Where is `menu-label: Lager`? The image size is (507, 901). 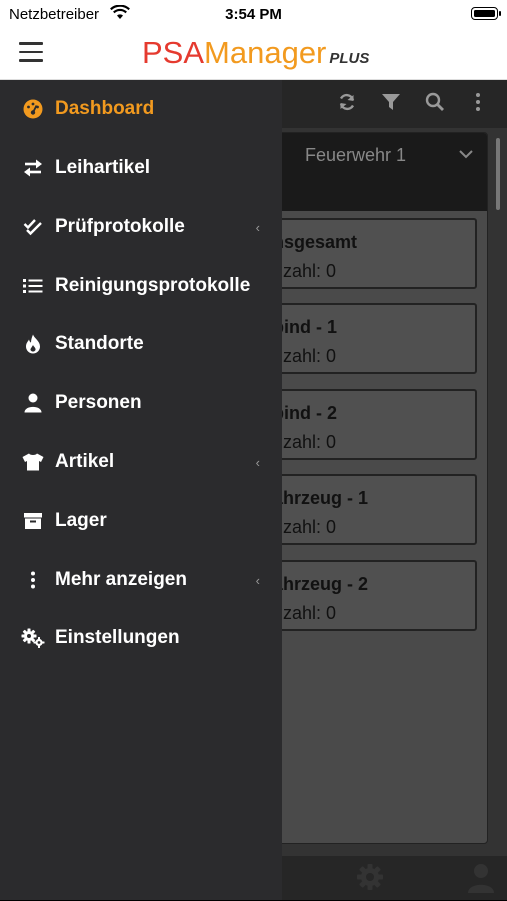 menu-label: Lager is located at coordinates (81, 520).